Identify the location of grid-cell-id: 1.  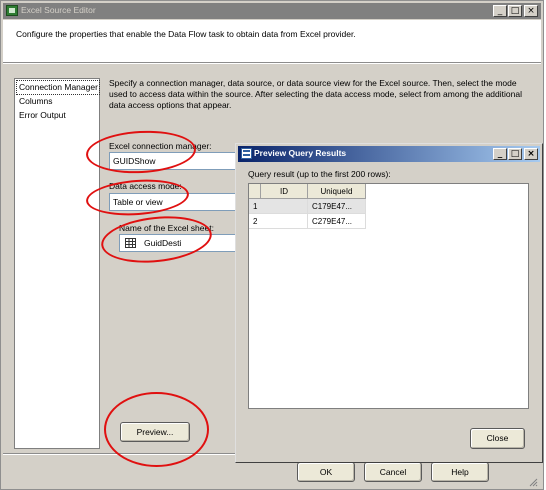
(278, 206).